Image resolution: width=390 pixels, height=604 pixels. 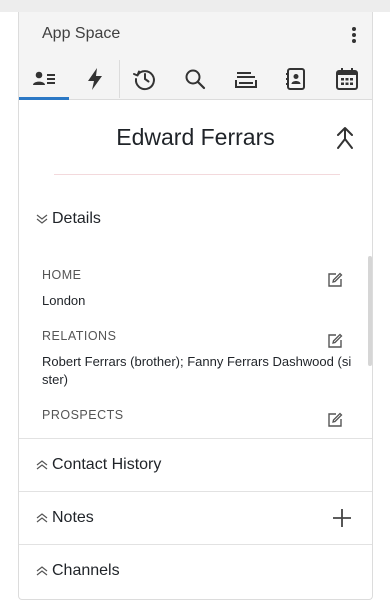 I want to click on tab-calendar, so click(x=347, y=79).